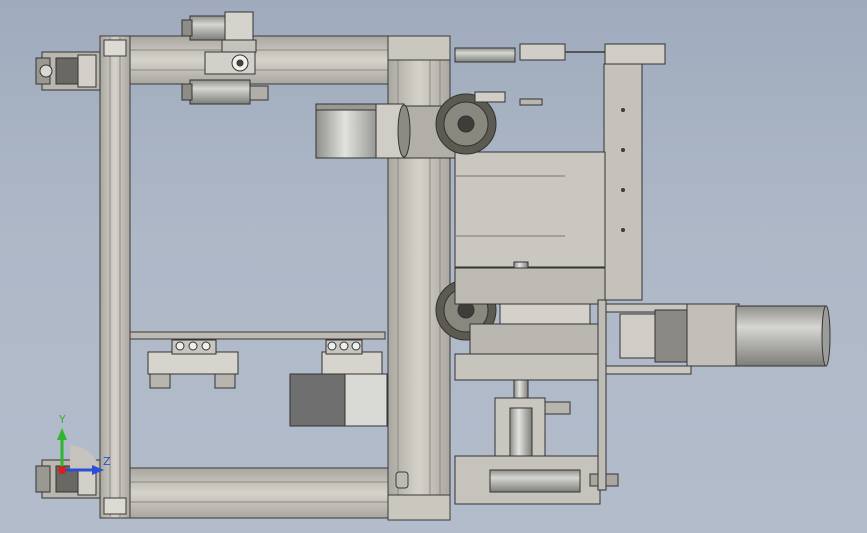 The image size is (867, 533). Describe the element at coordinates (352, 357) in the screenshot. I see `solenoid-valve-right` at that location.